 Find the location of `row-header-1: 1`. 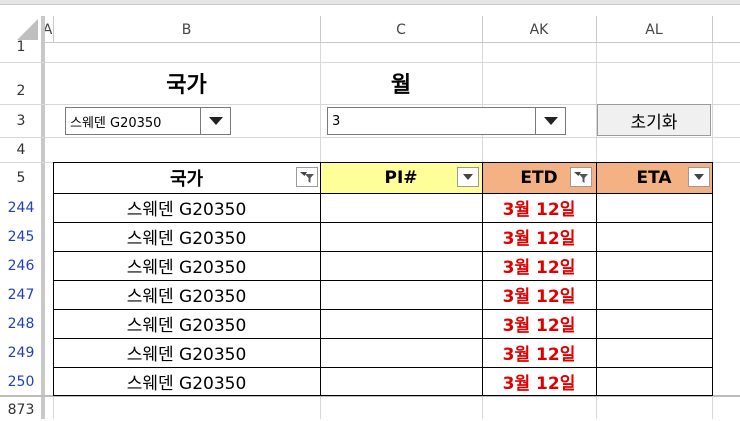

row-header-1: 1 is located at coordinates (21, 47).